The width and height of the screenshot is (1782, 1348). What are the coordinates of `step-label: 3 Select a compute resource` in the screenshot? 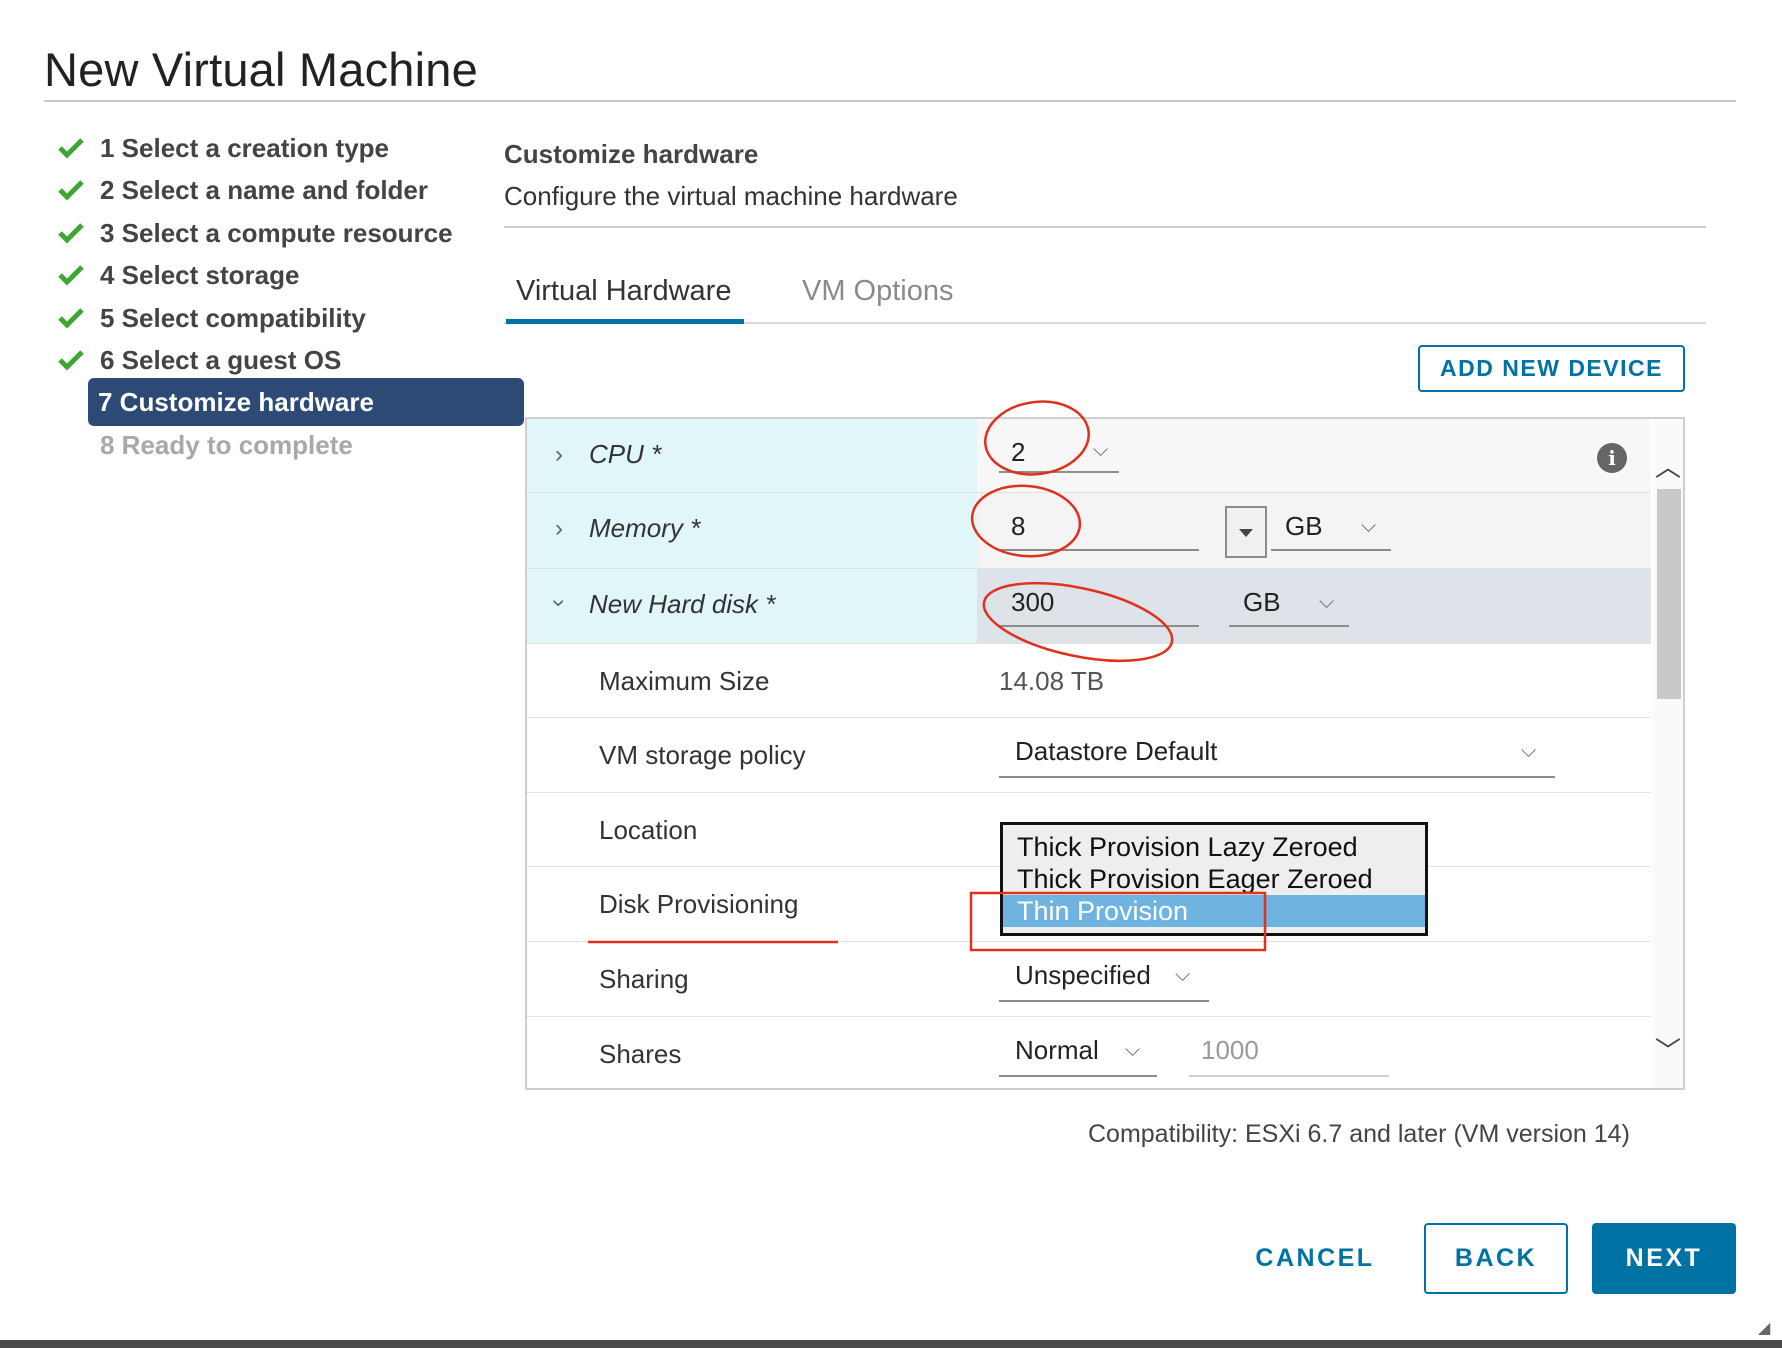 It's located at (276, 232).